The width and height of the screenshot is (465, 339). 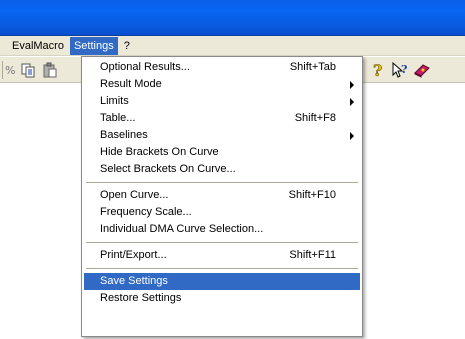 I want to click on menu-item-table: Table... Shift+F8, so click(x=222, y=118).